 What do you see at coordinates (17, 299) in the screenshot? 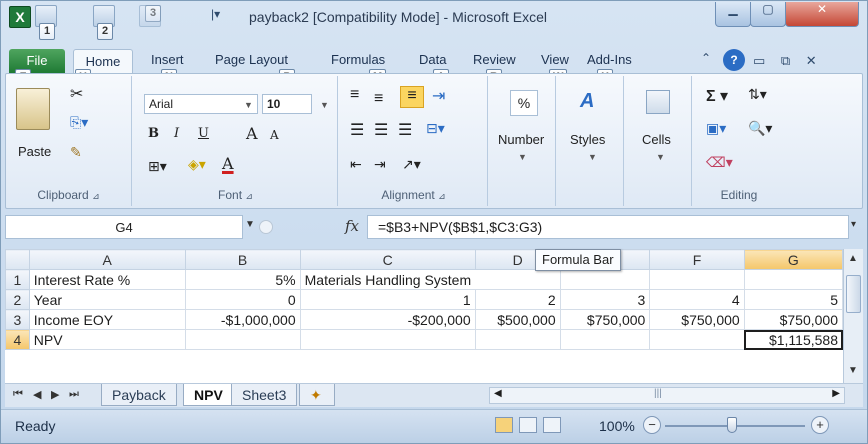
I see `row-header: 2` at bounding box center [17, 299].